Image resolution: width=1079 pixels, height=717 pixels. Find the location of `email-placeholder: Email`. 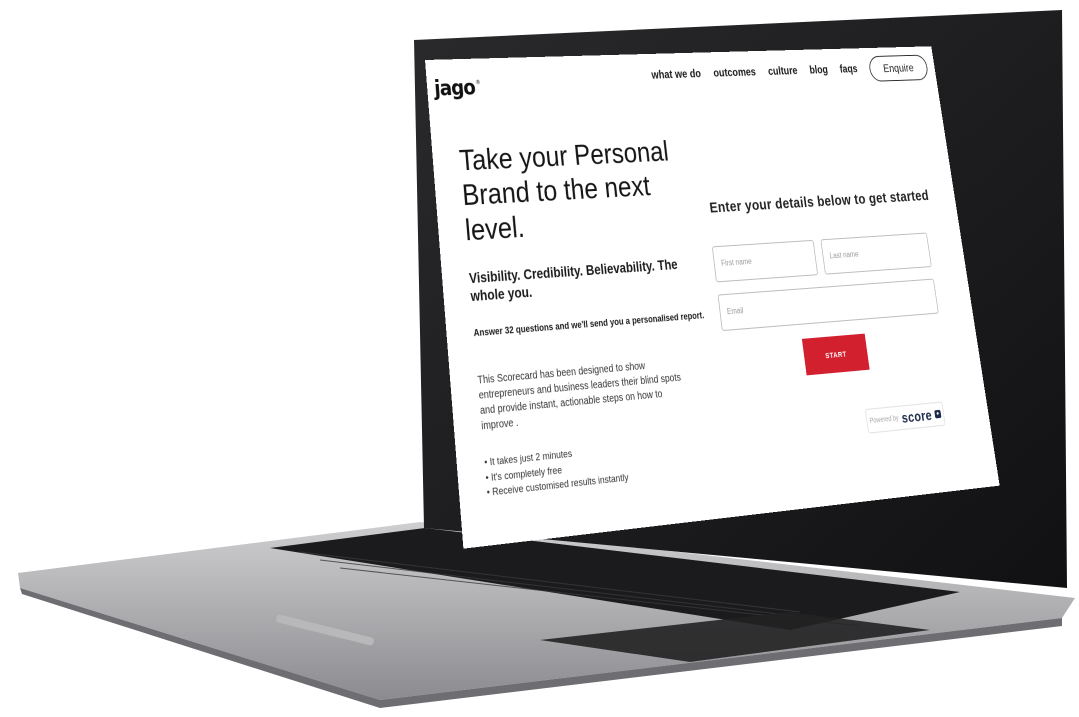

email-placeholder: Email is located at coordinates (735, 311).